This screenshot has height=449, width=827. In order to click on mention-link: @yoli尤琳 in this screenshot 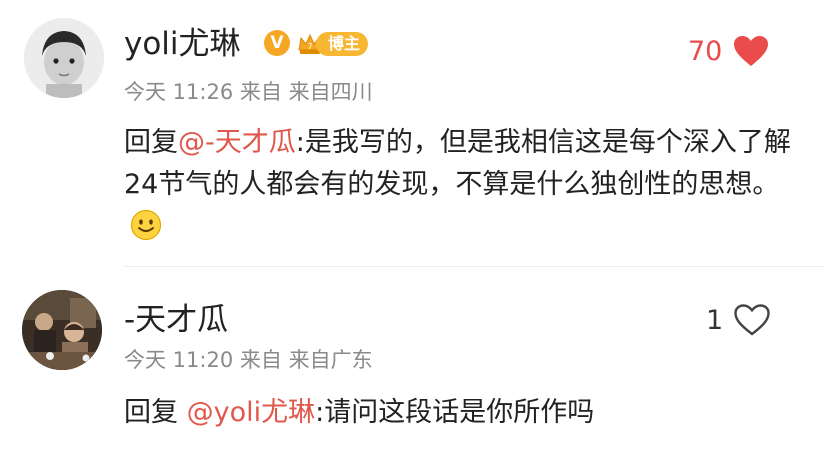, I will do `click(251, 412)`.